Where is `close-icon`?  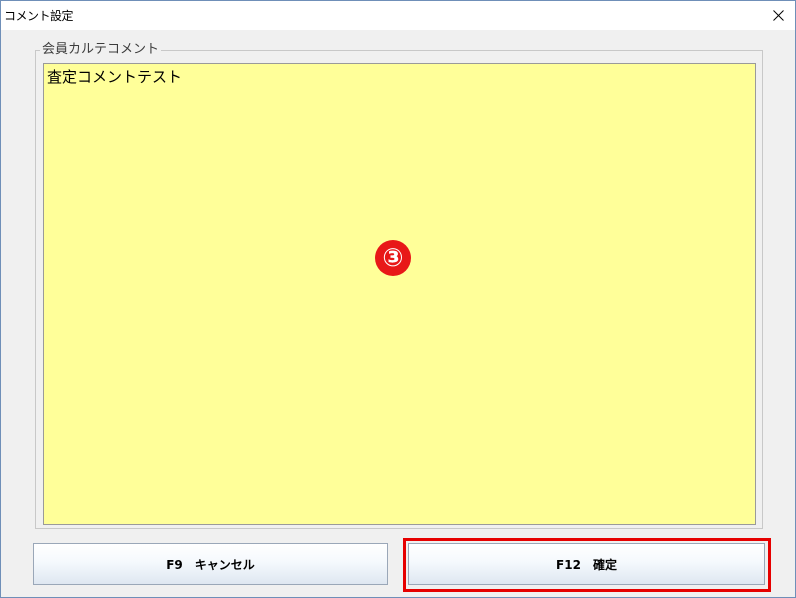
close-icon is located at coordinates (778, 15).